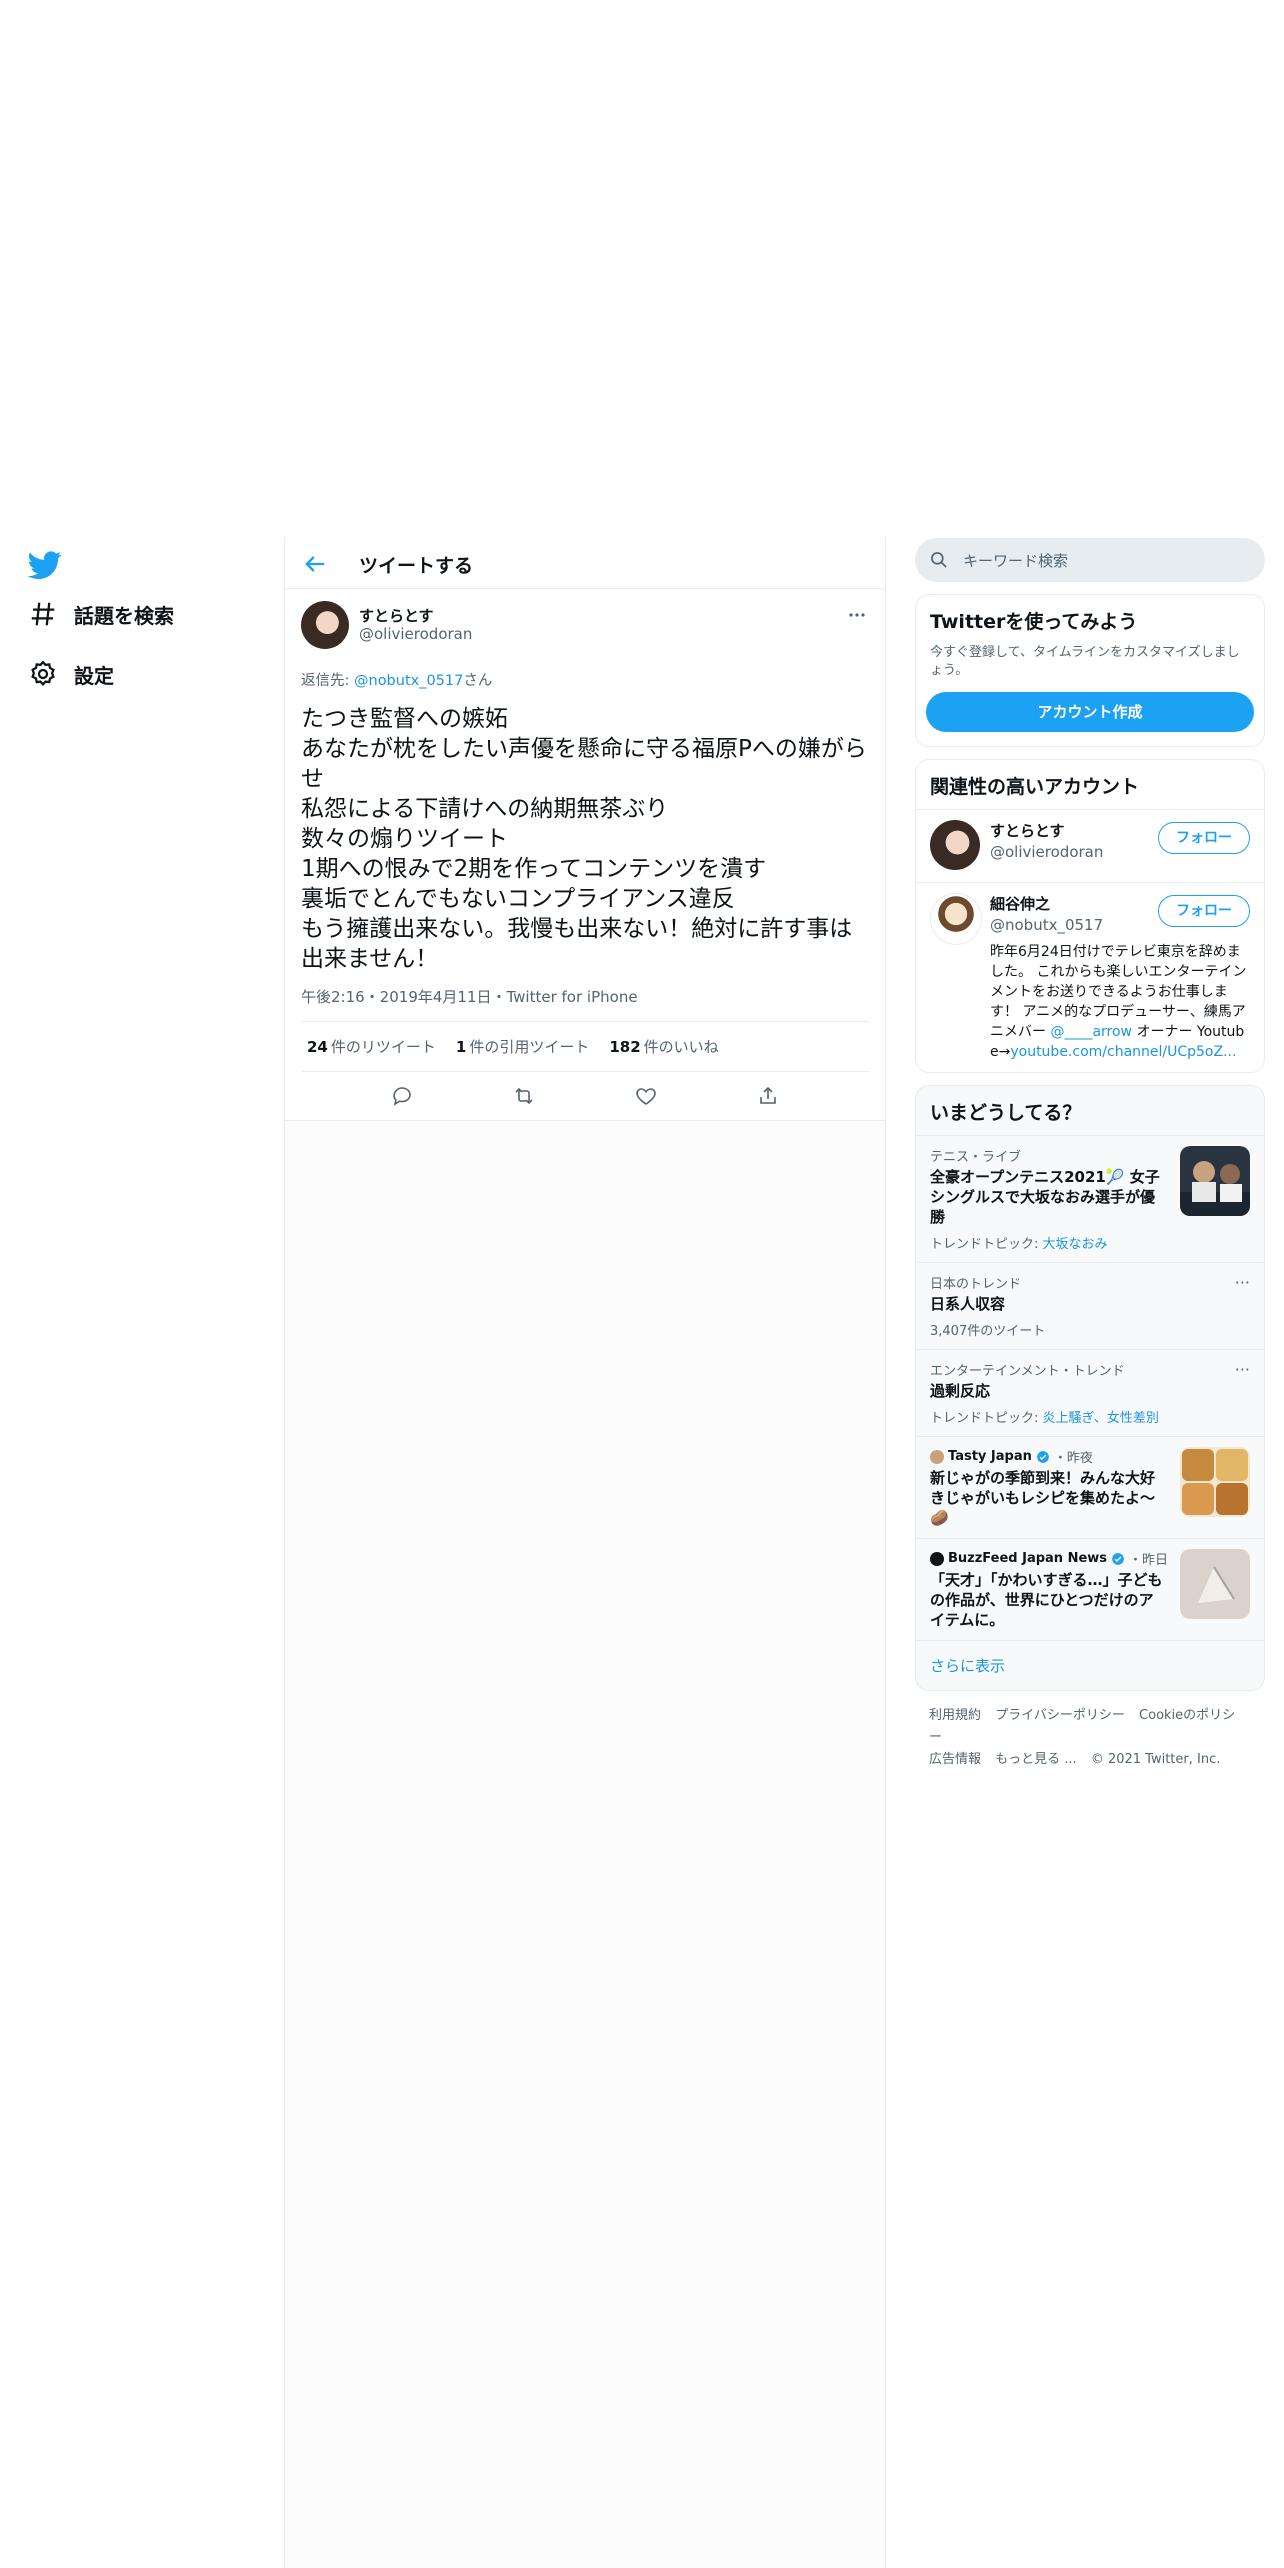 The height and width of the screenshot is (2568, 1284). What do you see at coordinates (529, 1047) in the screenshot?
I see `quotes-label: 件の引用ツイート` at bounding box center [529, 1047].